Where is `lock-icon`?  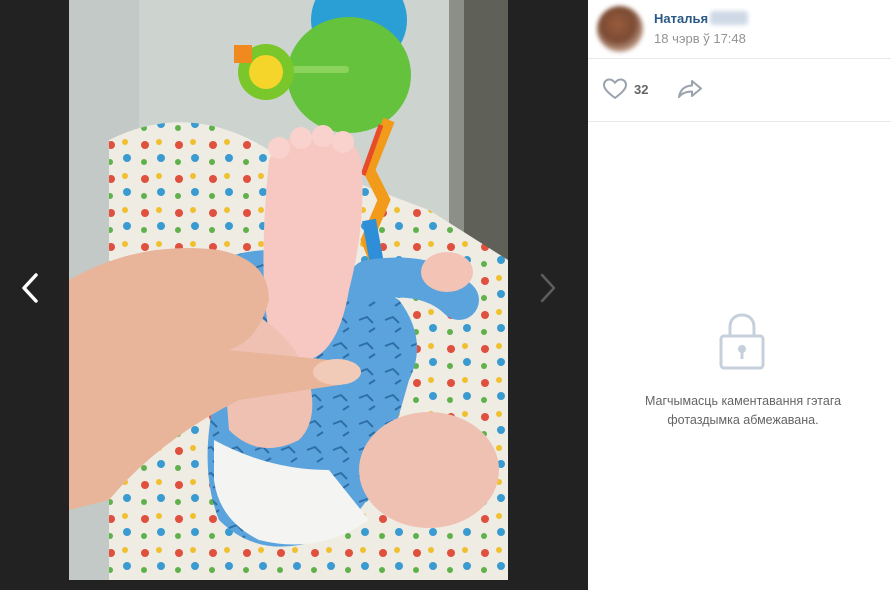
lock-icon is located at coordinates (742, 341).